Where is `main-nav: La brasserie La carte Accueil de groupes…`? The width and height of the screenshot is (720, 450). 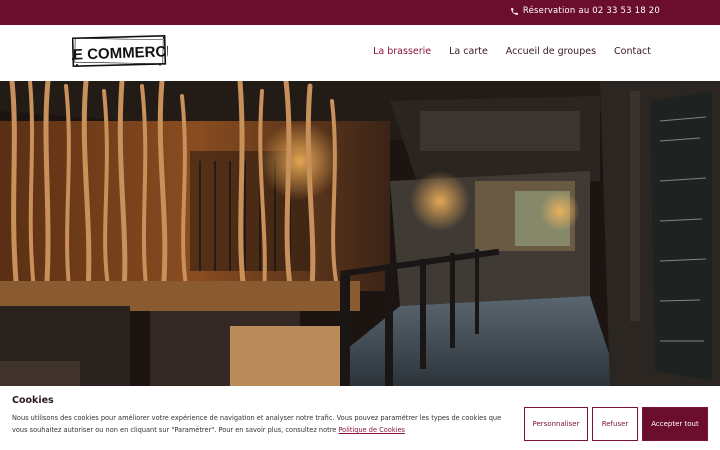 main-nav: La brasserie La carte Accueil de groupes… is located at coordinates (512, 51).